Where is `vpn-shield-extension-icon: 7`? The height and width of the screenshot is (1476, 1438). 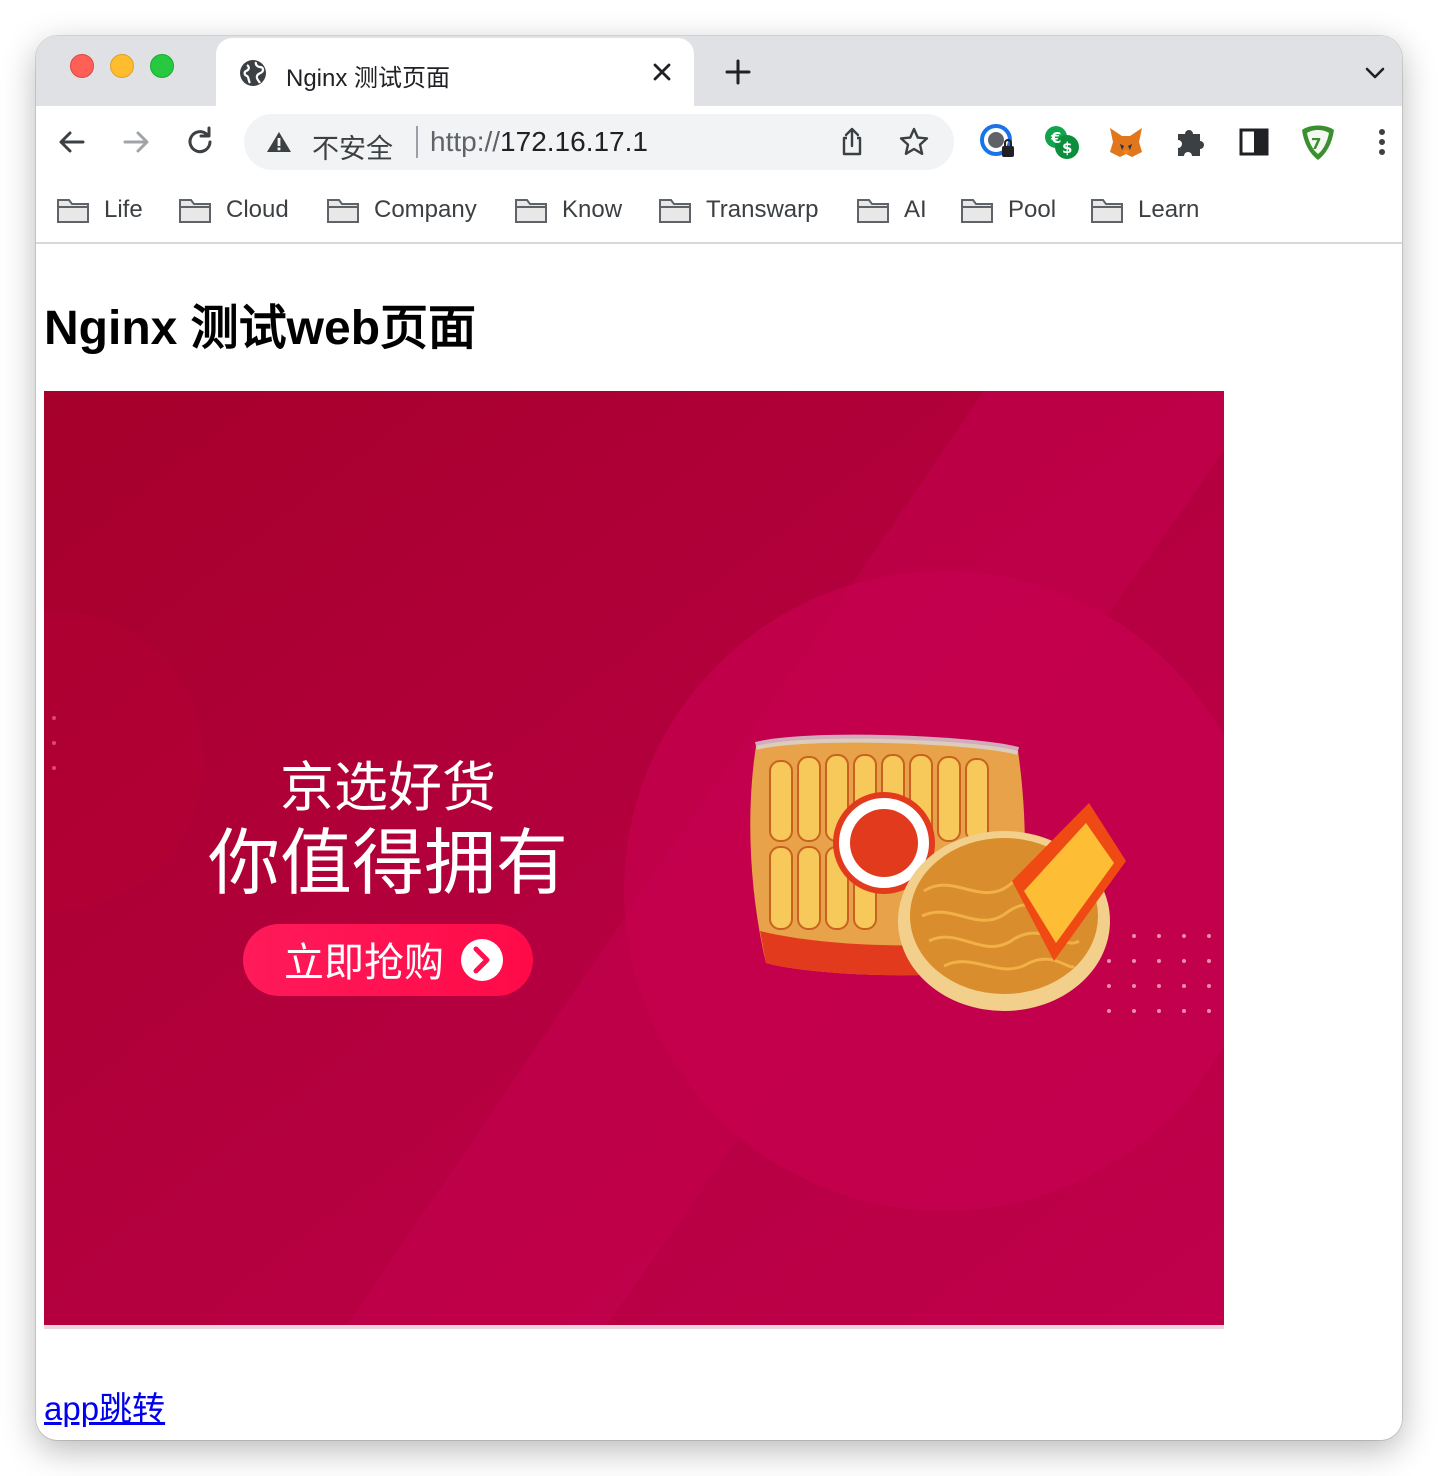 vpn-shield-extension-icon: 7 is located at coordinates (1318, 142).